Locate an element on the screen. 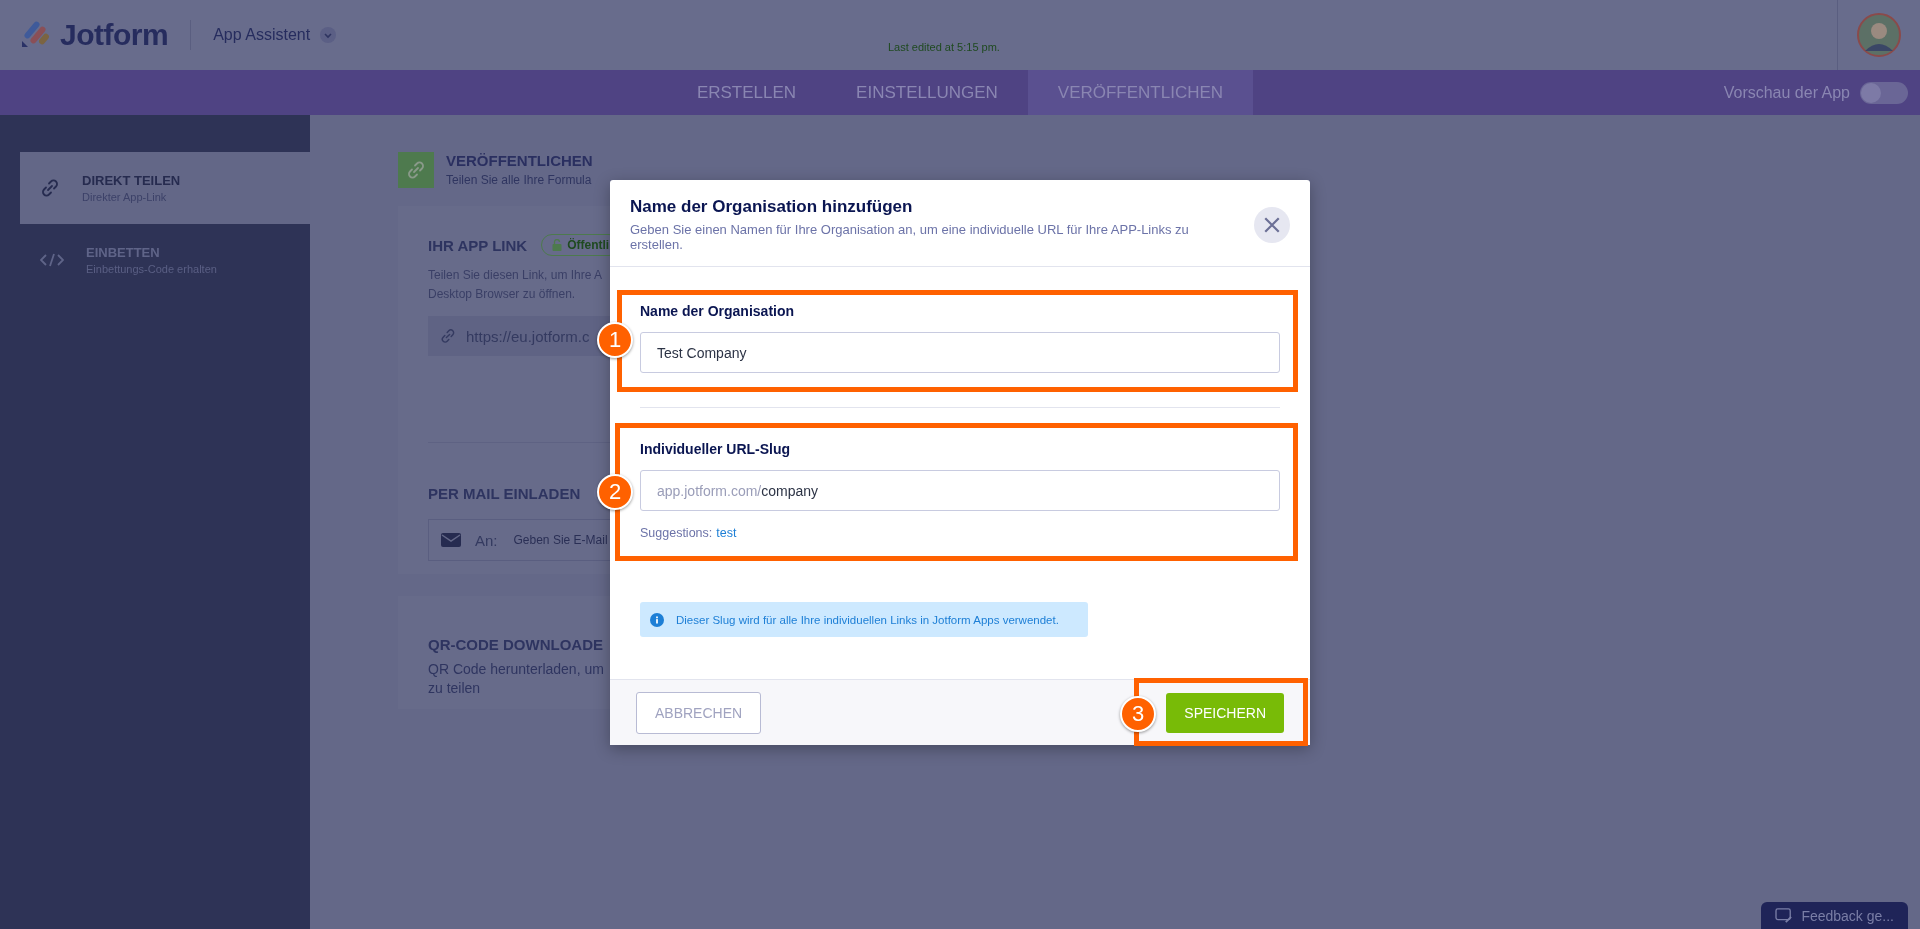 The height and width of the screenshot is (929, 1920). preview-toggle is located at coordinates (1884, 92).